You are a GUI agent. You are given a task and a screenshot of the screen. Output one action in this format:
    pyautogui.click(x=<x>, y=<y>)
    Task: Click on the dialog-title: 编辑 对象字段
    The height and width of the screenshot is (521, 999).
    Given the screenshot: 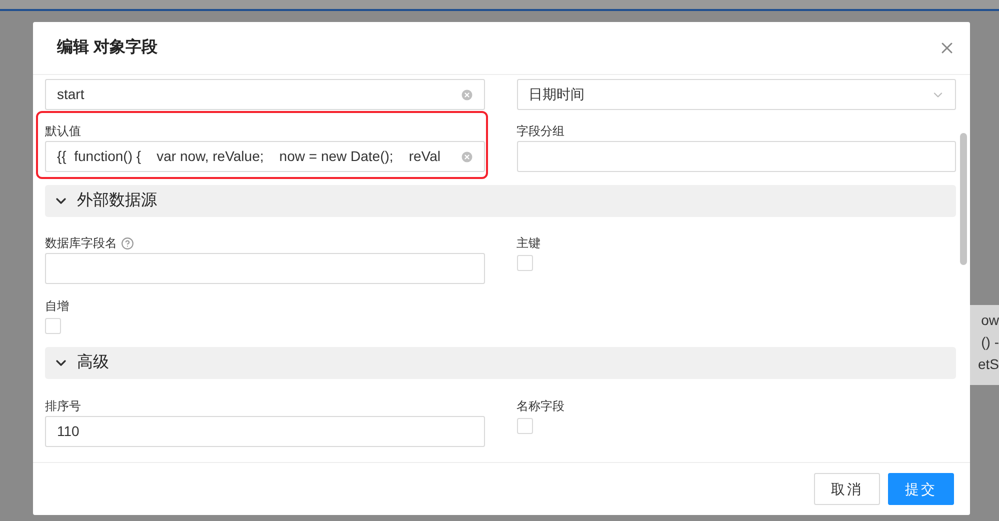 What is the action you would take?
    pyautogui.click(x=107, y=47)
    